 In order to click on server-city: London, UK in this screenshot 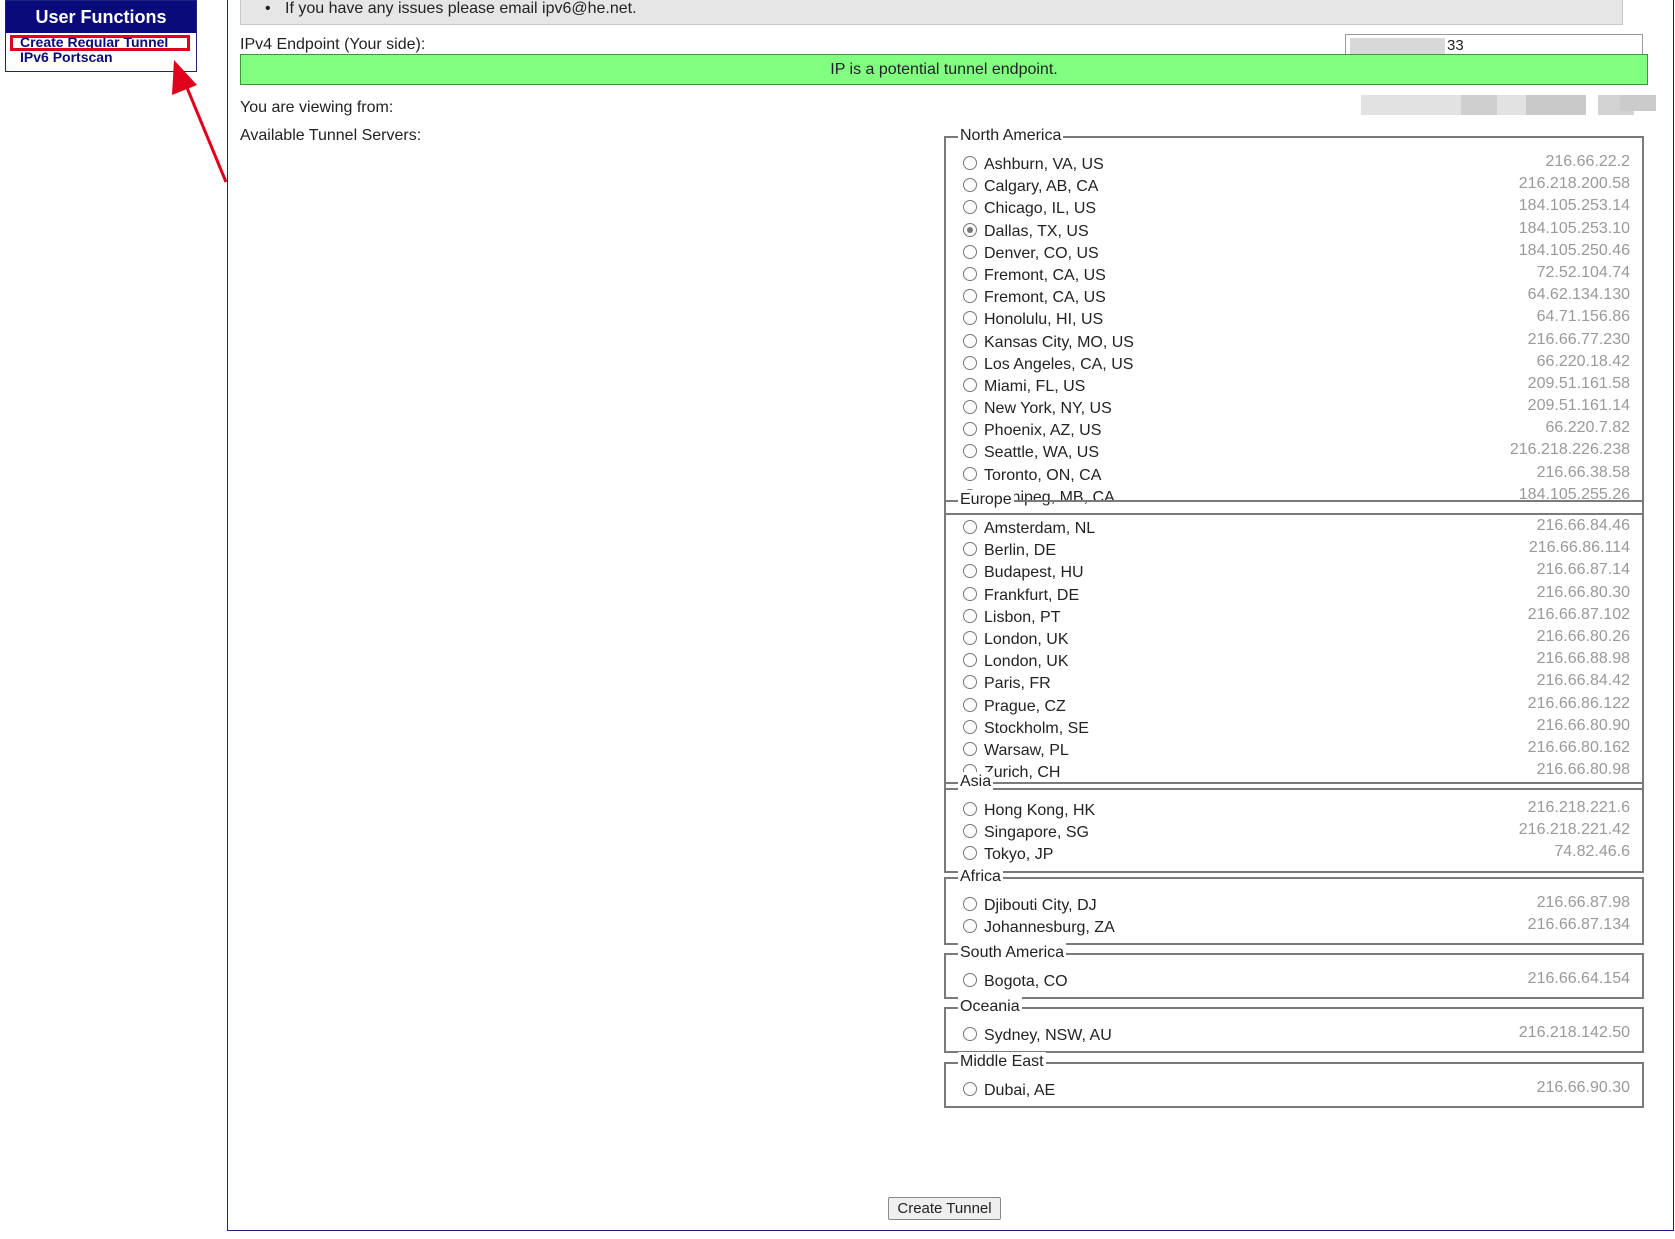, I will do `click(1026, 662)`.